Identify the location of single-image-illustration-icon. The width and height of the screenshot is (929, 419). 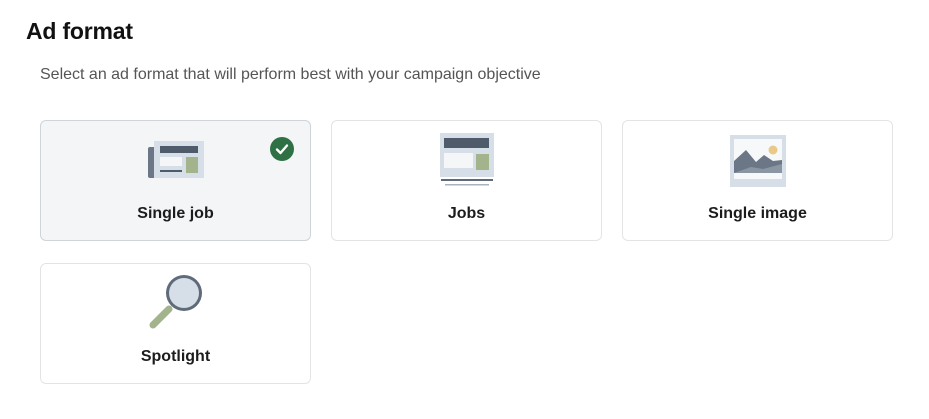
(757, 160).